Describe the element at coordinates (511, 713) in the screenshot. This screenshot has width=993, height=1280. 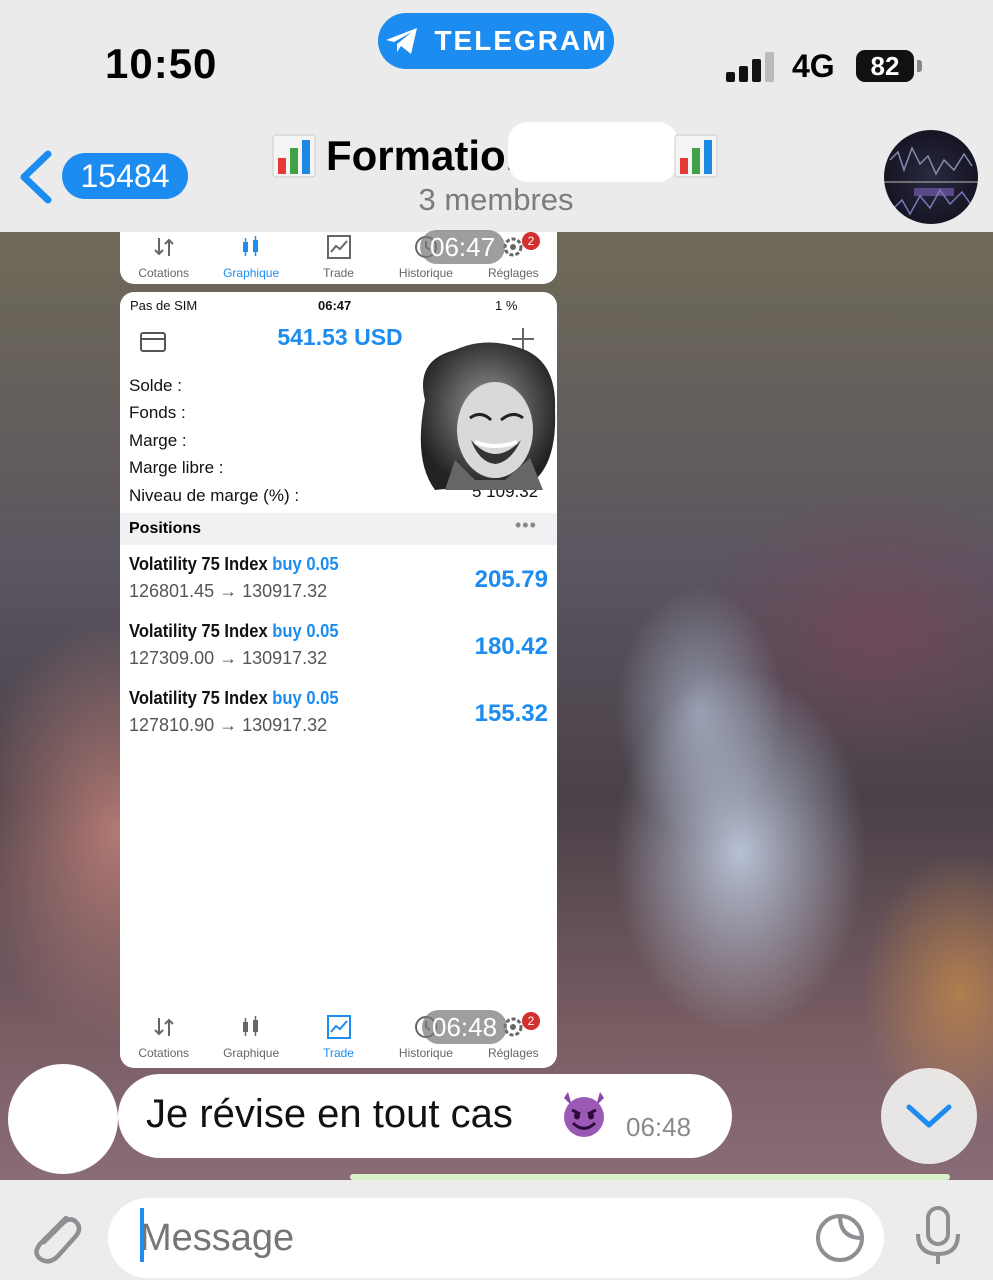
I see `position-profit: 155.32` at that location.